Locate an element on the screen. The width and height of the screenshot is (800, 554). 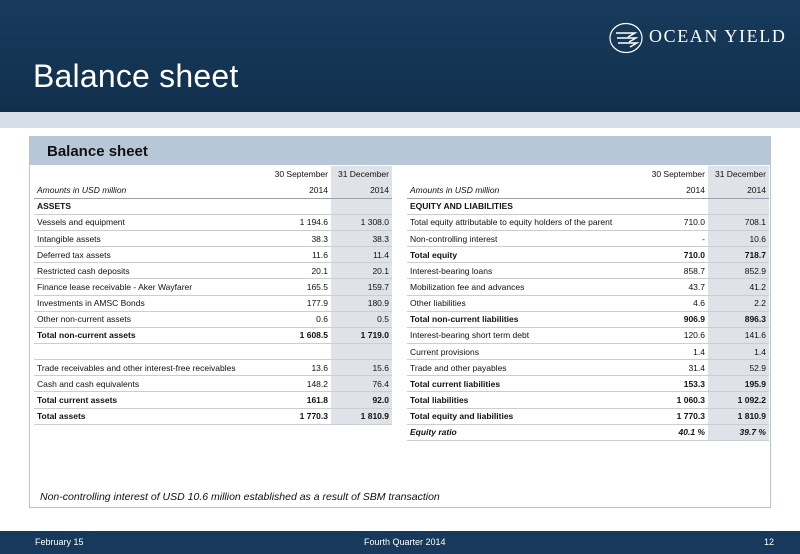
page-number: 12 is located at coordinates (769, 542).